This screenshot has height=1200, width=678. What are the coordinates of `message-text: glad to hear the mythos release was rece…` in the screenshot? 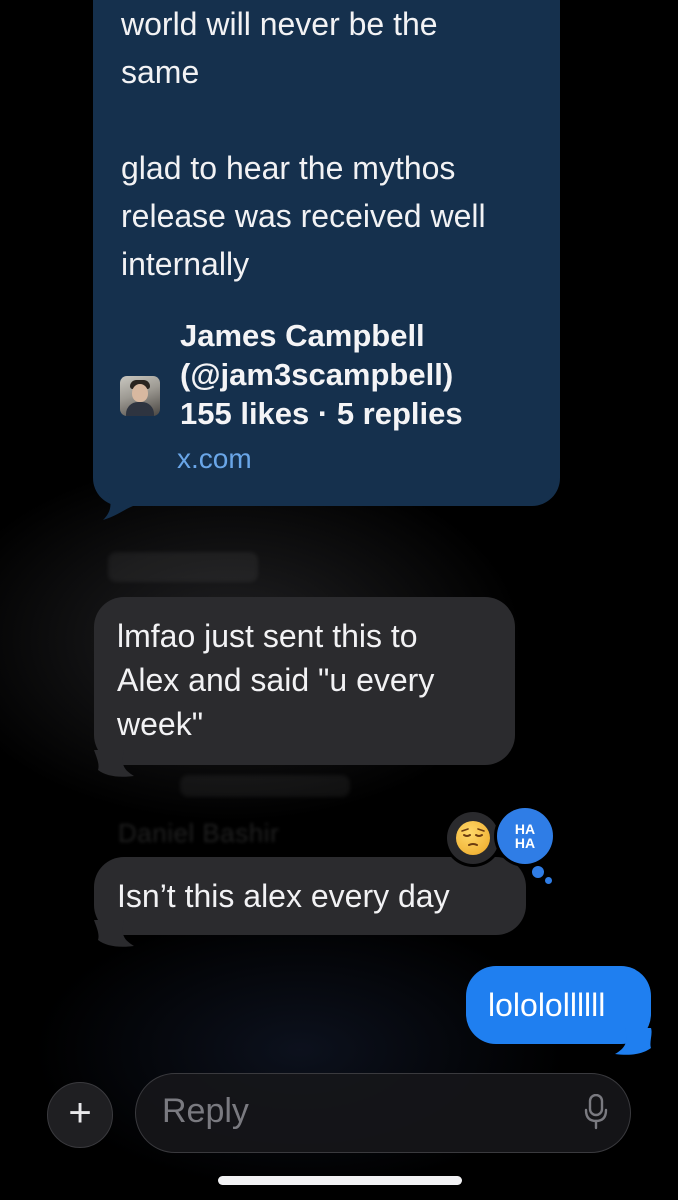 It's located at (303, 216).